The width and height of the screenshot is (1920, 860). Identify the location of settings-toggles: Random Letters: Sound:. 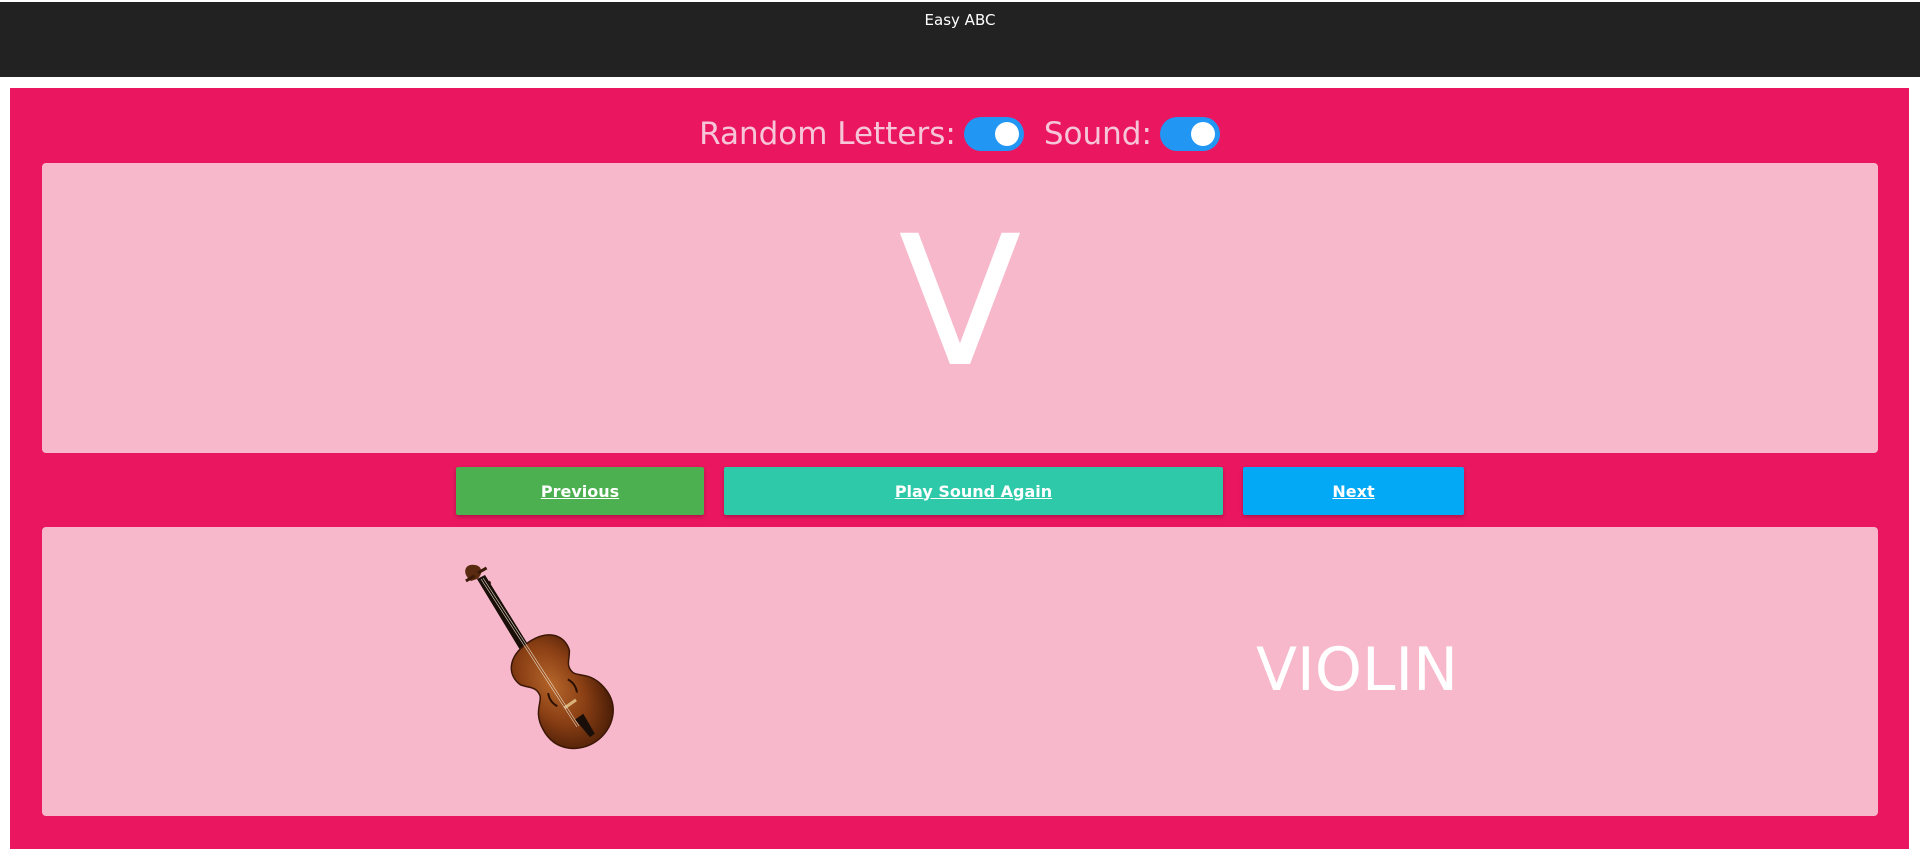
(959, 134).